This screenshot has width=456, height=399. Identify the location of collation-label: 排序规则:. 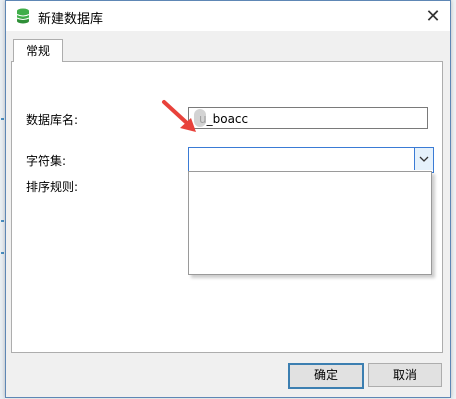
(52, 187).